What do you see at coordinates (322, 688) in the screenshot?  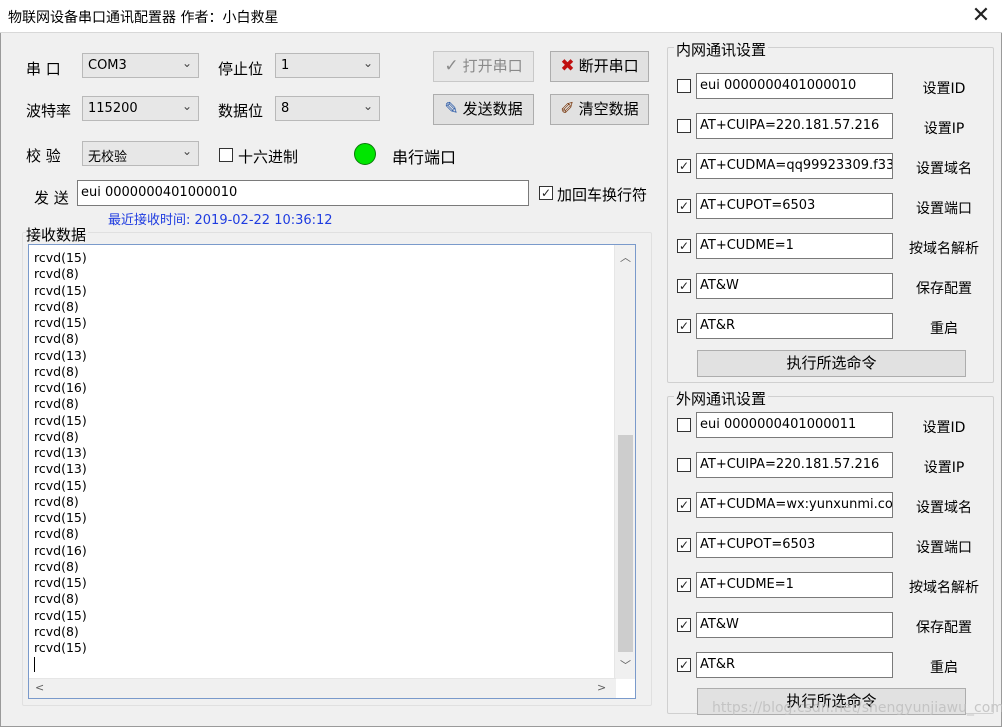 I see `horizontal-scrollbar: < >` at bounding box center [322, 688].